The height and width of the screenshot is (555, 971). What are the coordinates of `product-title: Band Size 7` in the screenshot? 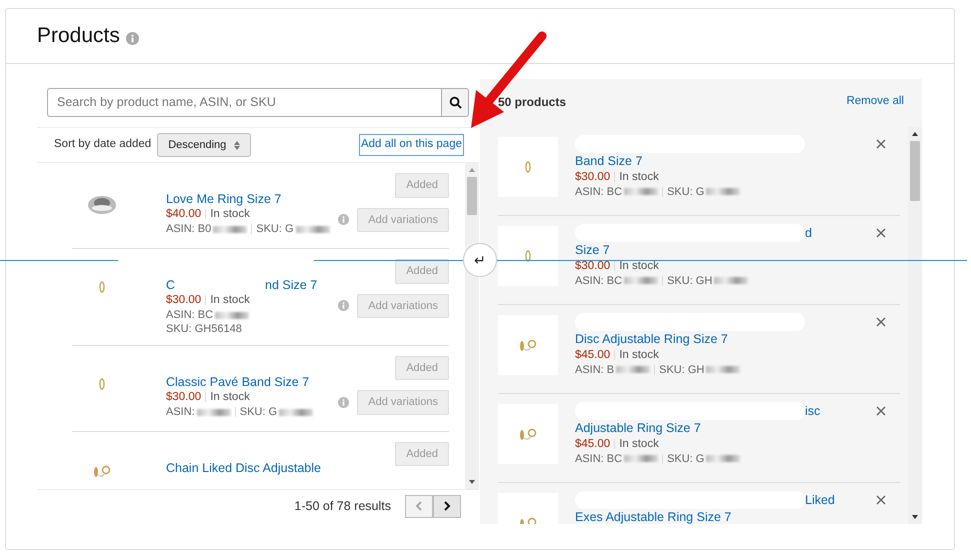 It's located at (608, 161).